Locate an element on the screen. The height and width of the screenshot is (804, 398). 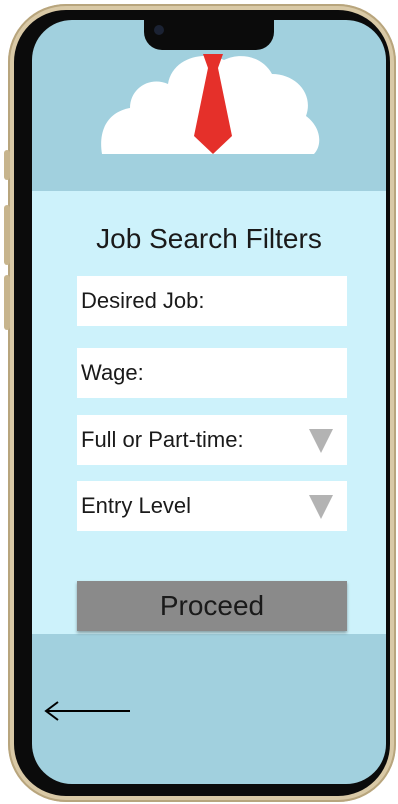
experience-level-value: Entry Level is located at coordinates (136, 505).